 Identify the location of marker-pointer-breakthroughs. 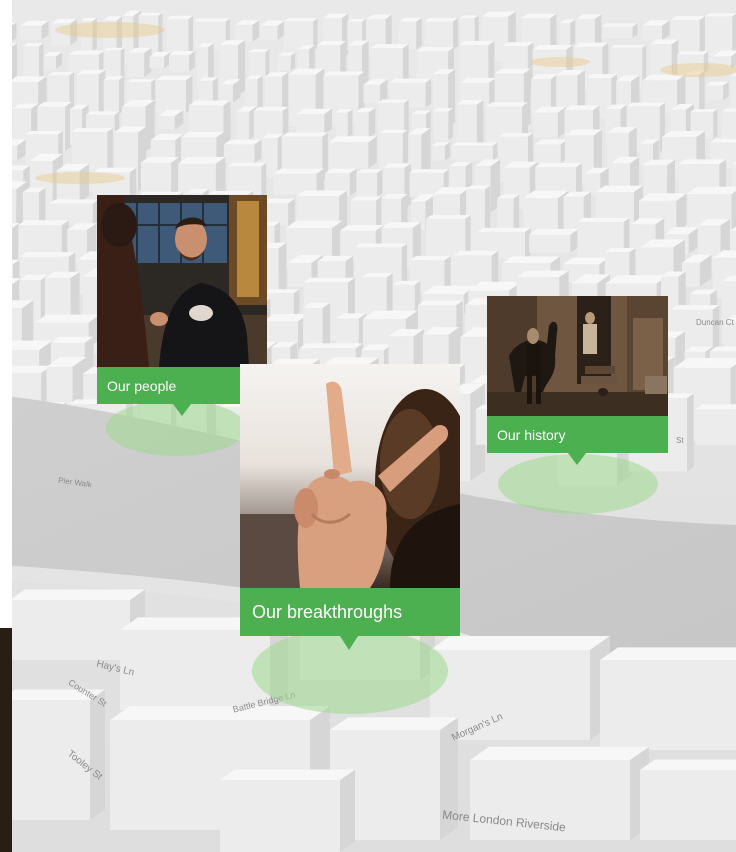
(349, 643).